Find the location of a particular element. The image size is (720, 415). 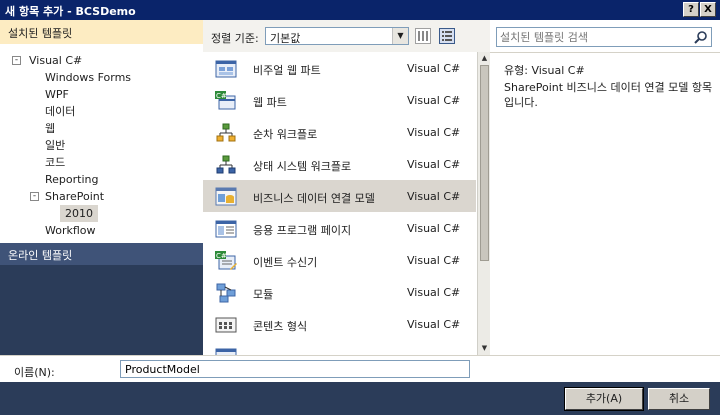

template-row: 응용 프로그램 페이지 Visual C# is located at coordinates (339, 228).